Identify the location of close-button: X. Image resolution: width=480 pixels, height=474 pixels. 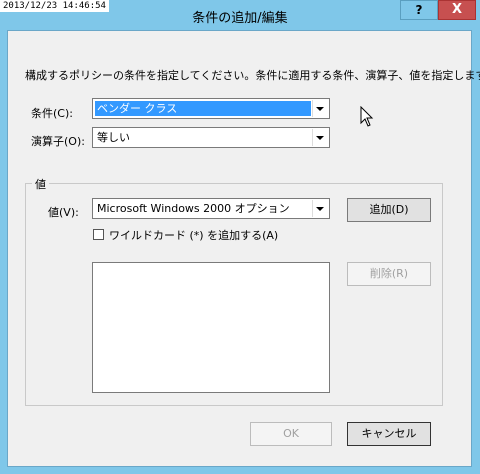
(457, 10).